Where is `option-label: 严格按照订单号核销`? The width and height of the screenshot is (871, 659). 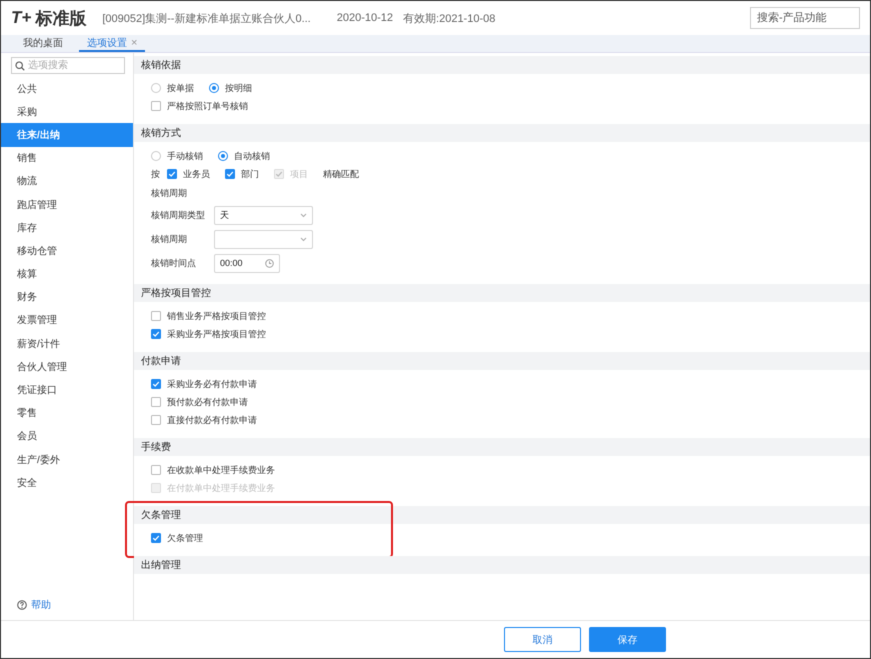
option-label: 严格按照订单号核销 is located at coordinates (207, 106).